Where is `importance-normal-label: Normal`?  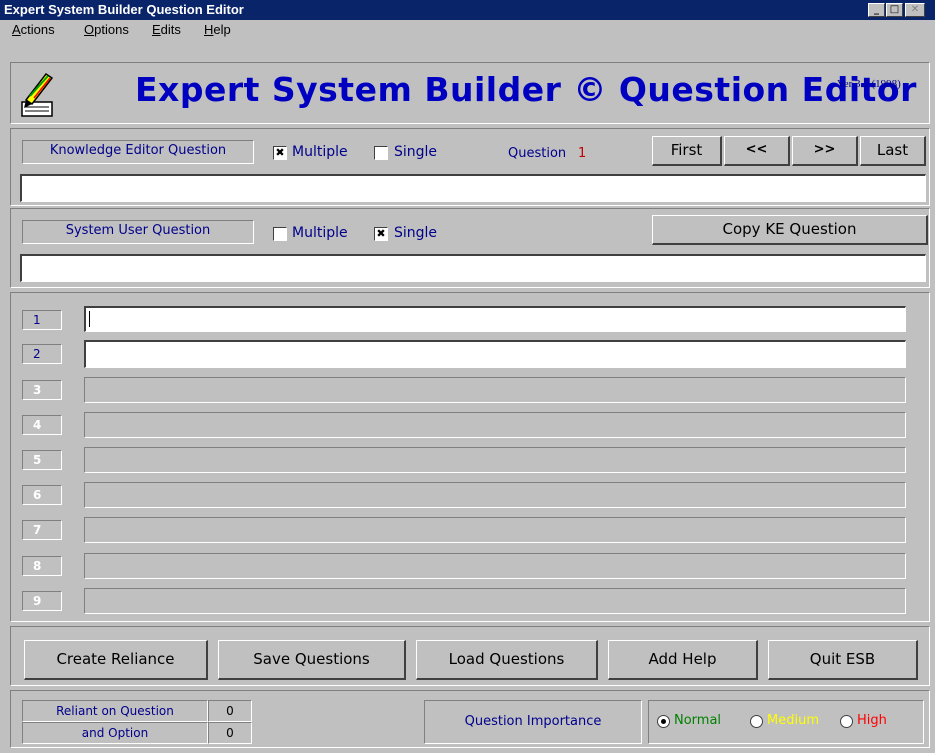 importance-normal-label: Normal is located at coordinates (698, 720).